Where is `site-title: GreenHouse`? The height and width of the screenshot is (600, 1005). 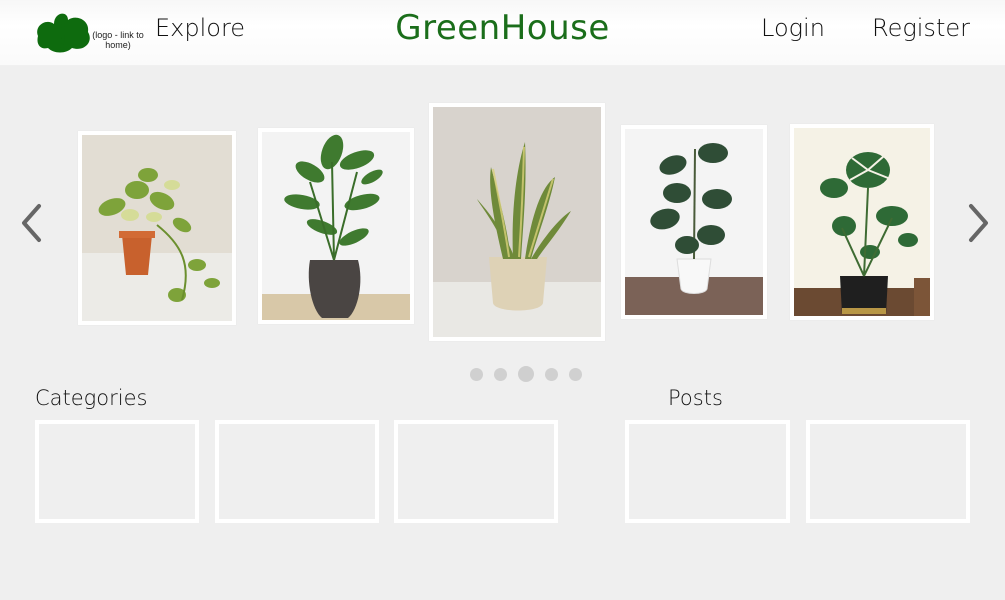 site-title: GreenHouse is located at coordinates (502, 28).